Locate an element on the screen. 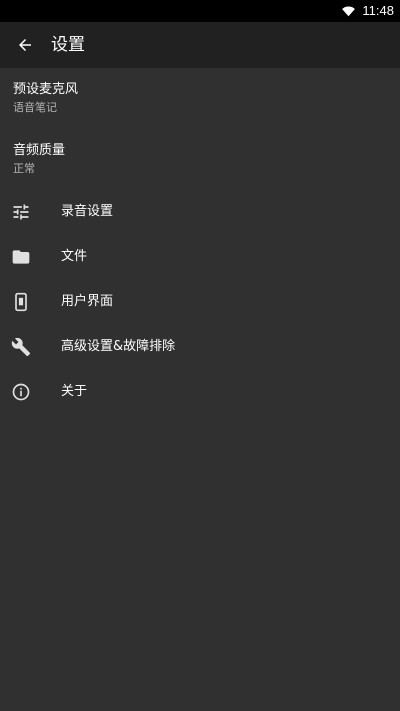 The image size is (400, 711). menu-item-advanced-troubleshooting: 高级设置&故障排除 is located at coordinates (200, 347).